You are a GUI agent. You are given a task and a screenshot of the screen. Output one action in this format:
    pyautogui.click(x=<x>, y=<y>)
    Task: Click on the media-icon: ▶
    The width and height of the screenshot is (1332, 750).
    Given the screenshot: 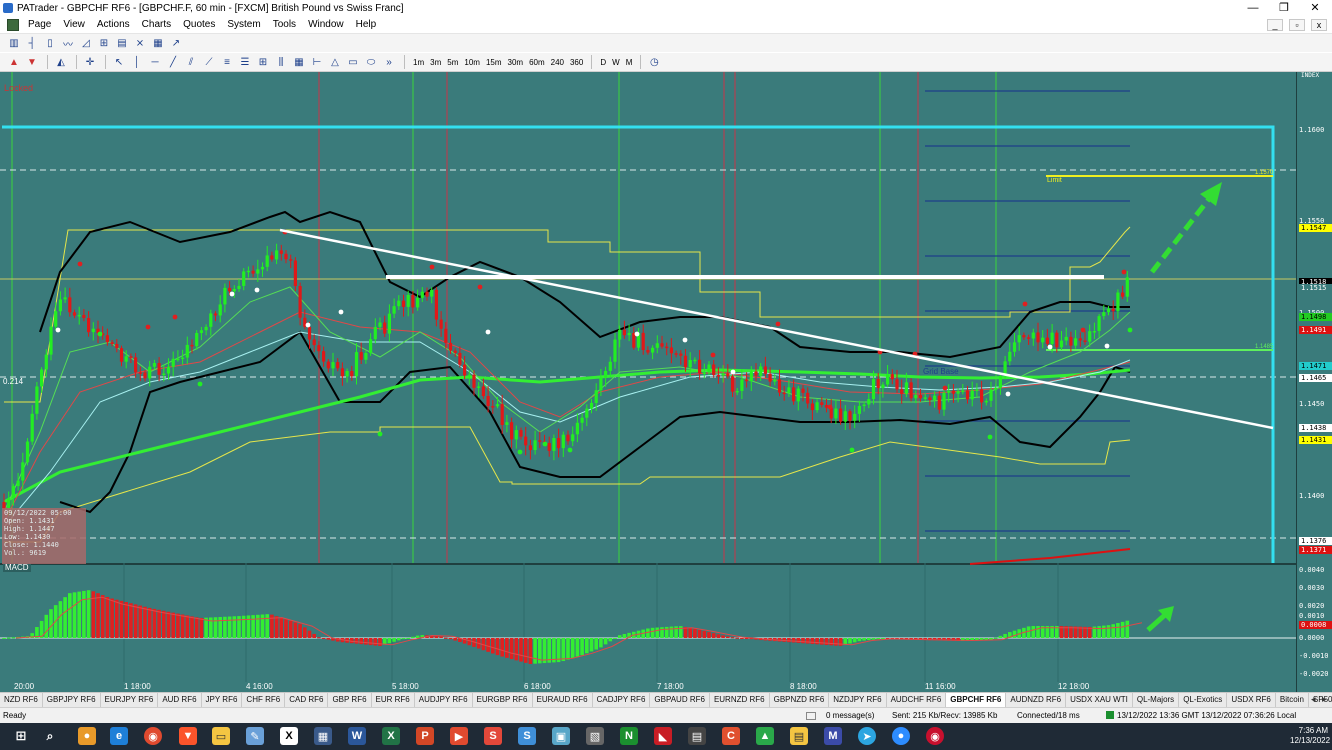 What is the action you would take?
    pyautogui.click(x=459, y=736)
    